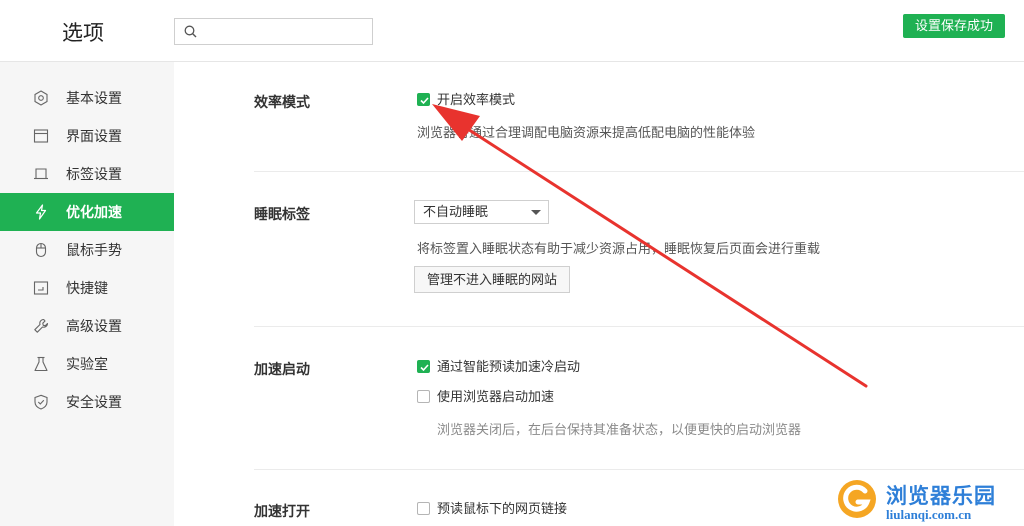  I want to click on lightning-icon, so click(41, 212).